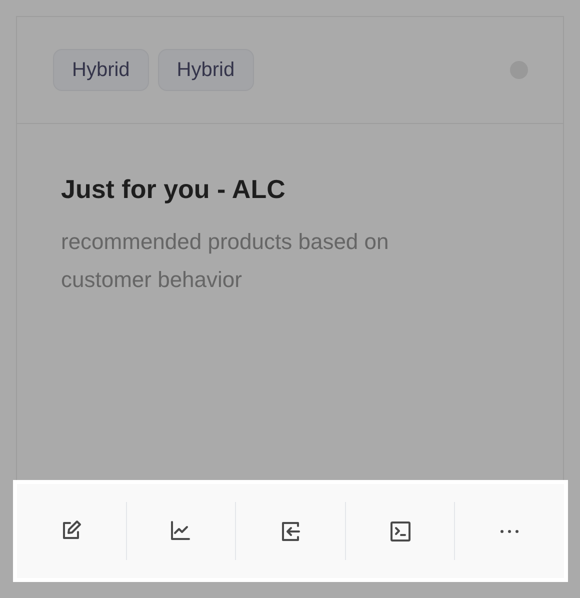 Image resolution: width=580 pixels, height=598 pixels. What do you see at coordinates (173, 189) in the screenshot?
I see `card-title: Just for you - ALC` at bounding box center [173, 189].